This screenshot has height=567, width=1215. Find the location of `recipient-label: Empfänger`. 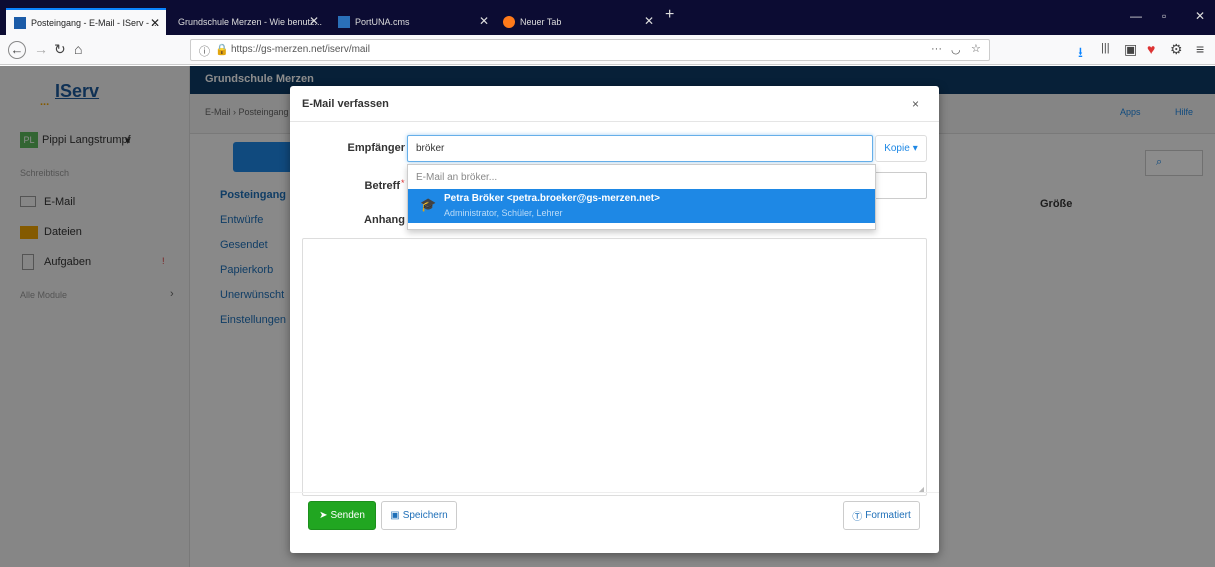

recipient-label: Empfänger is located at coordinates (376, 148).